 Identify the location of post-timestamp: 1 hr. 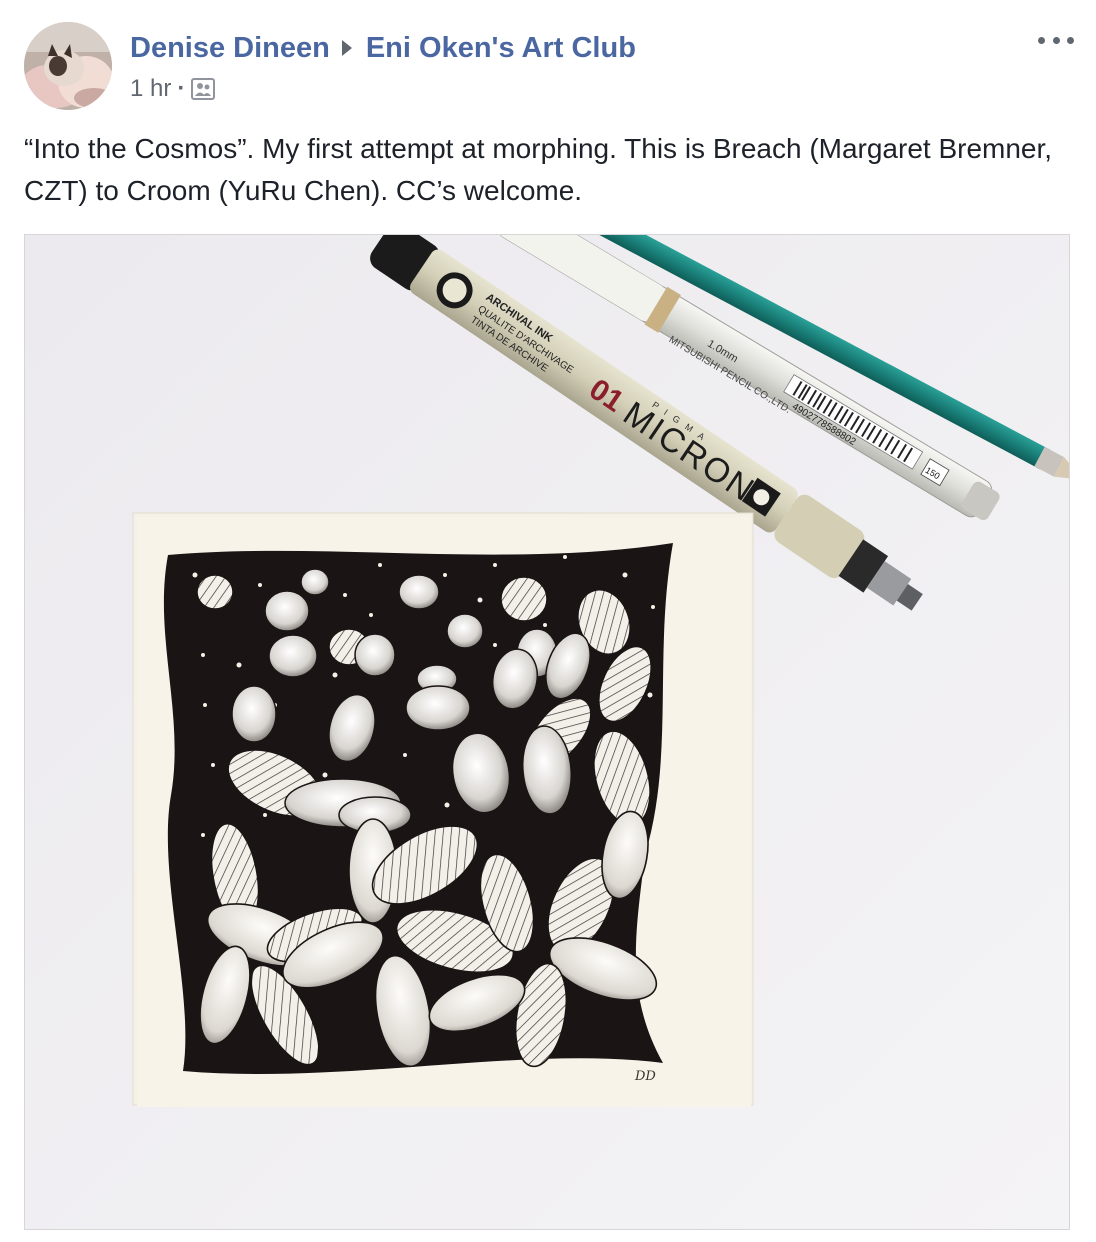
(150, 89).